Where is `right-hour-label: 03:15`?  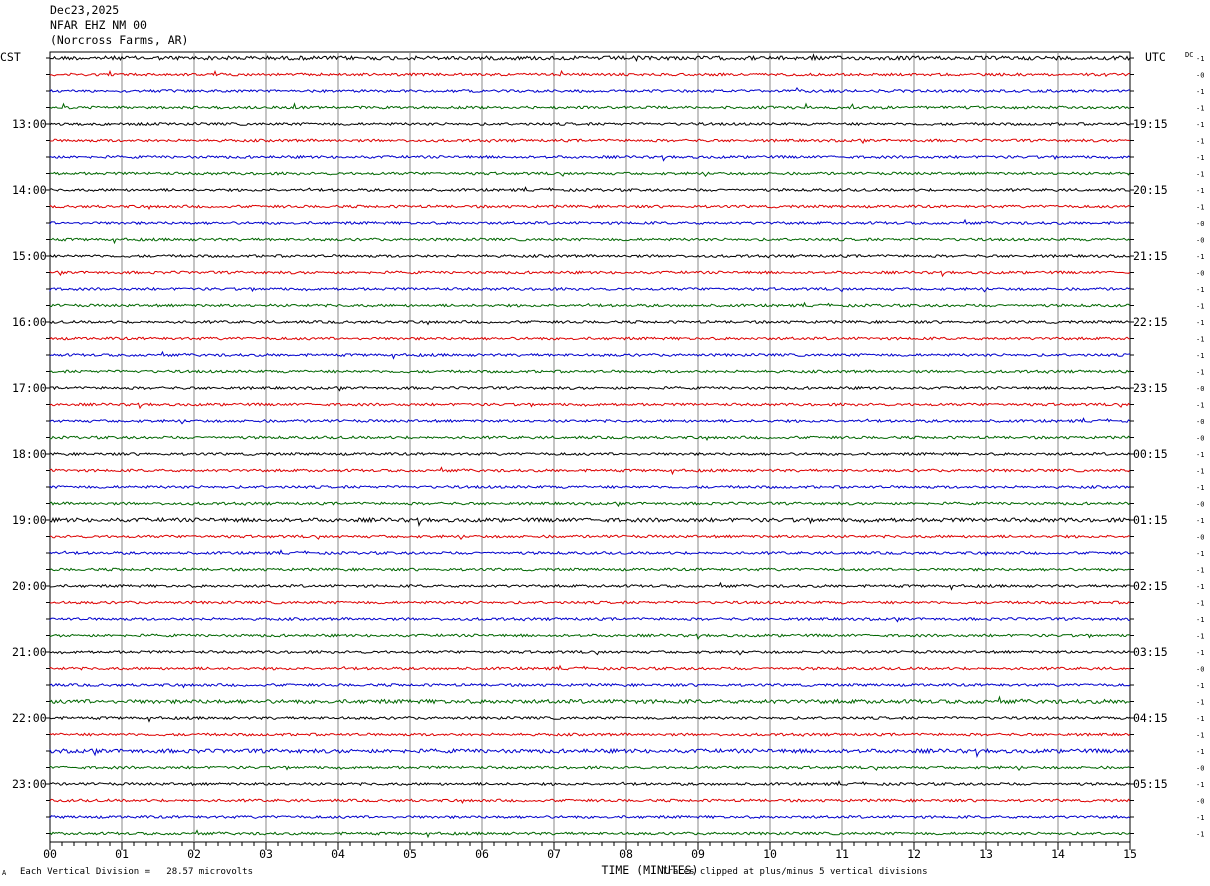 right-hour-label: 03:15 is located at coordinates (1150, 652).